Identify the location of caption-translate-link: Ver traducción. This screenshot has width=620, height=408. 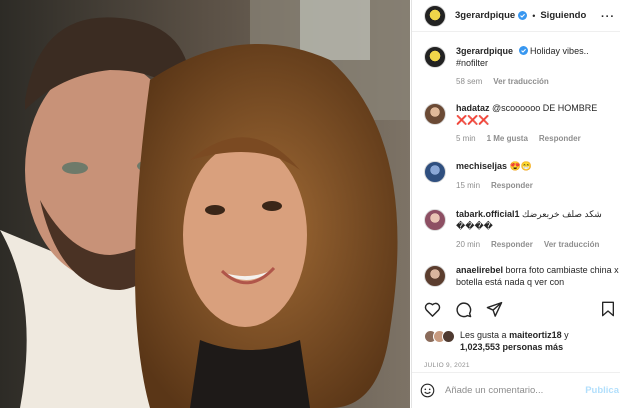
(521, 81).